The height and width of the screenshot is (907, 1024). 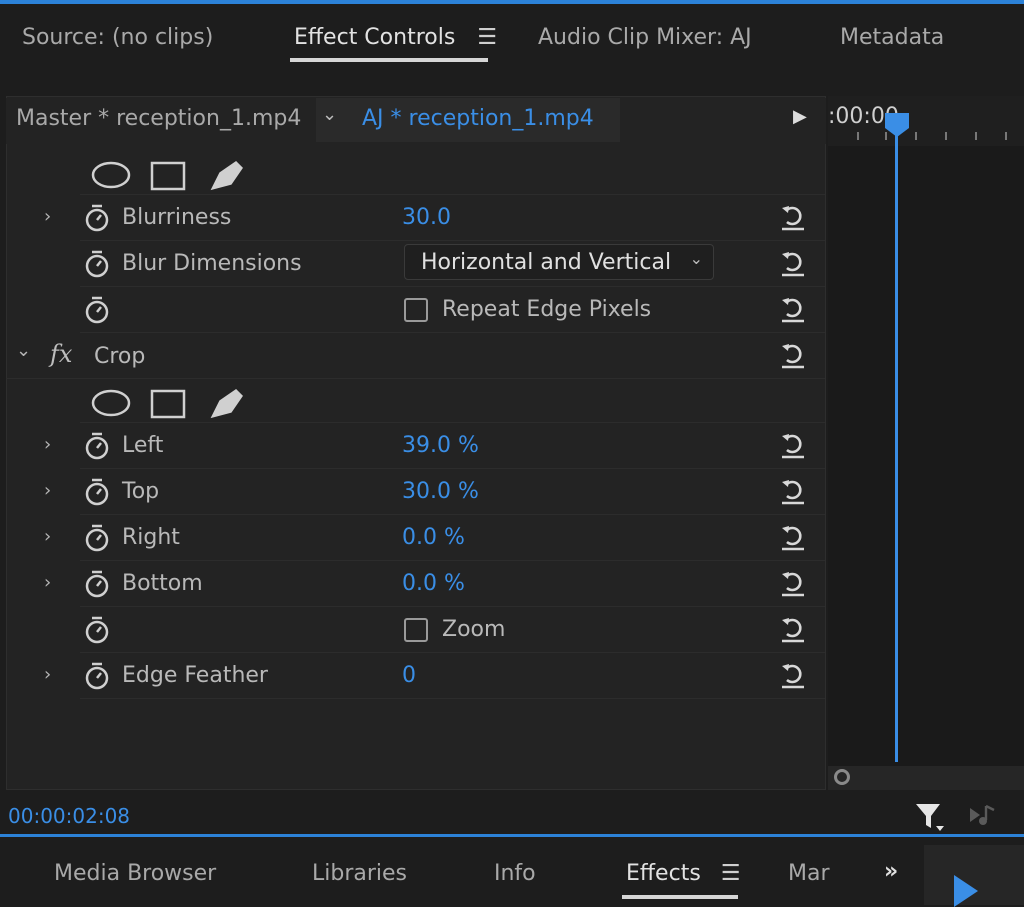 I want to click on overflow-chevrons-icon: », so click(x=891, y=871).